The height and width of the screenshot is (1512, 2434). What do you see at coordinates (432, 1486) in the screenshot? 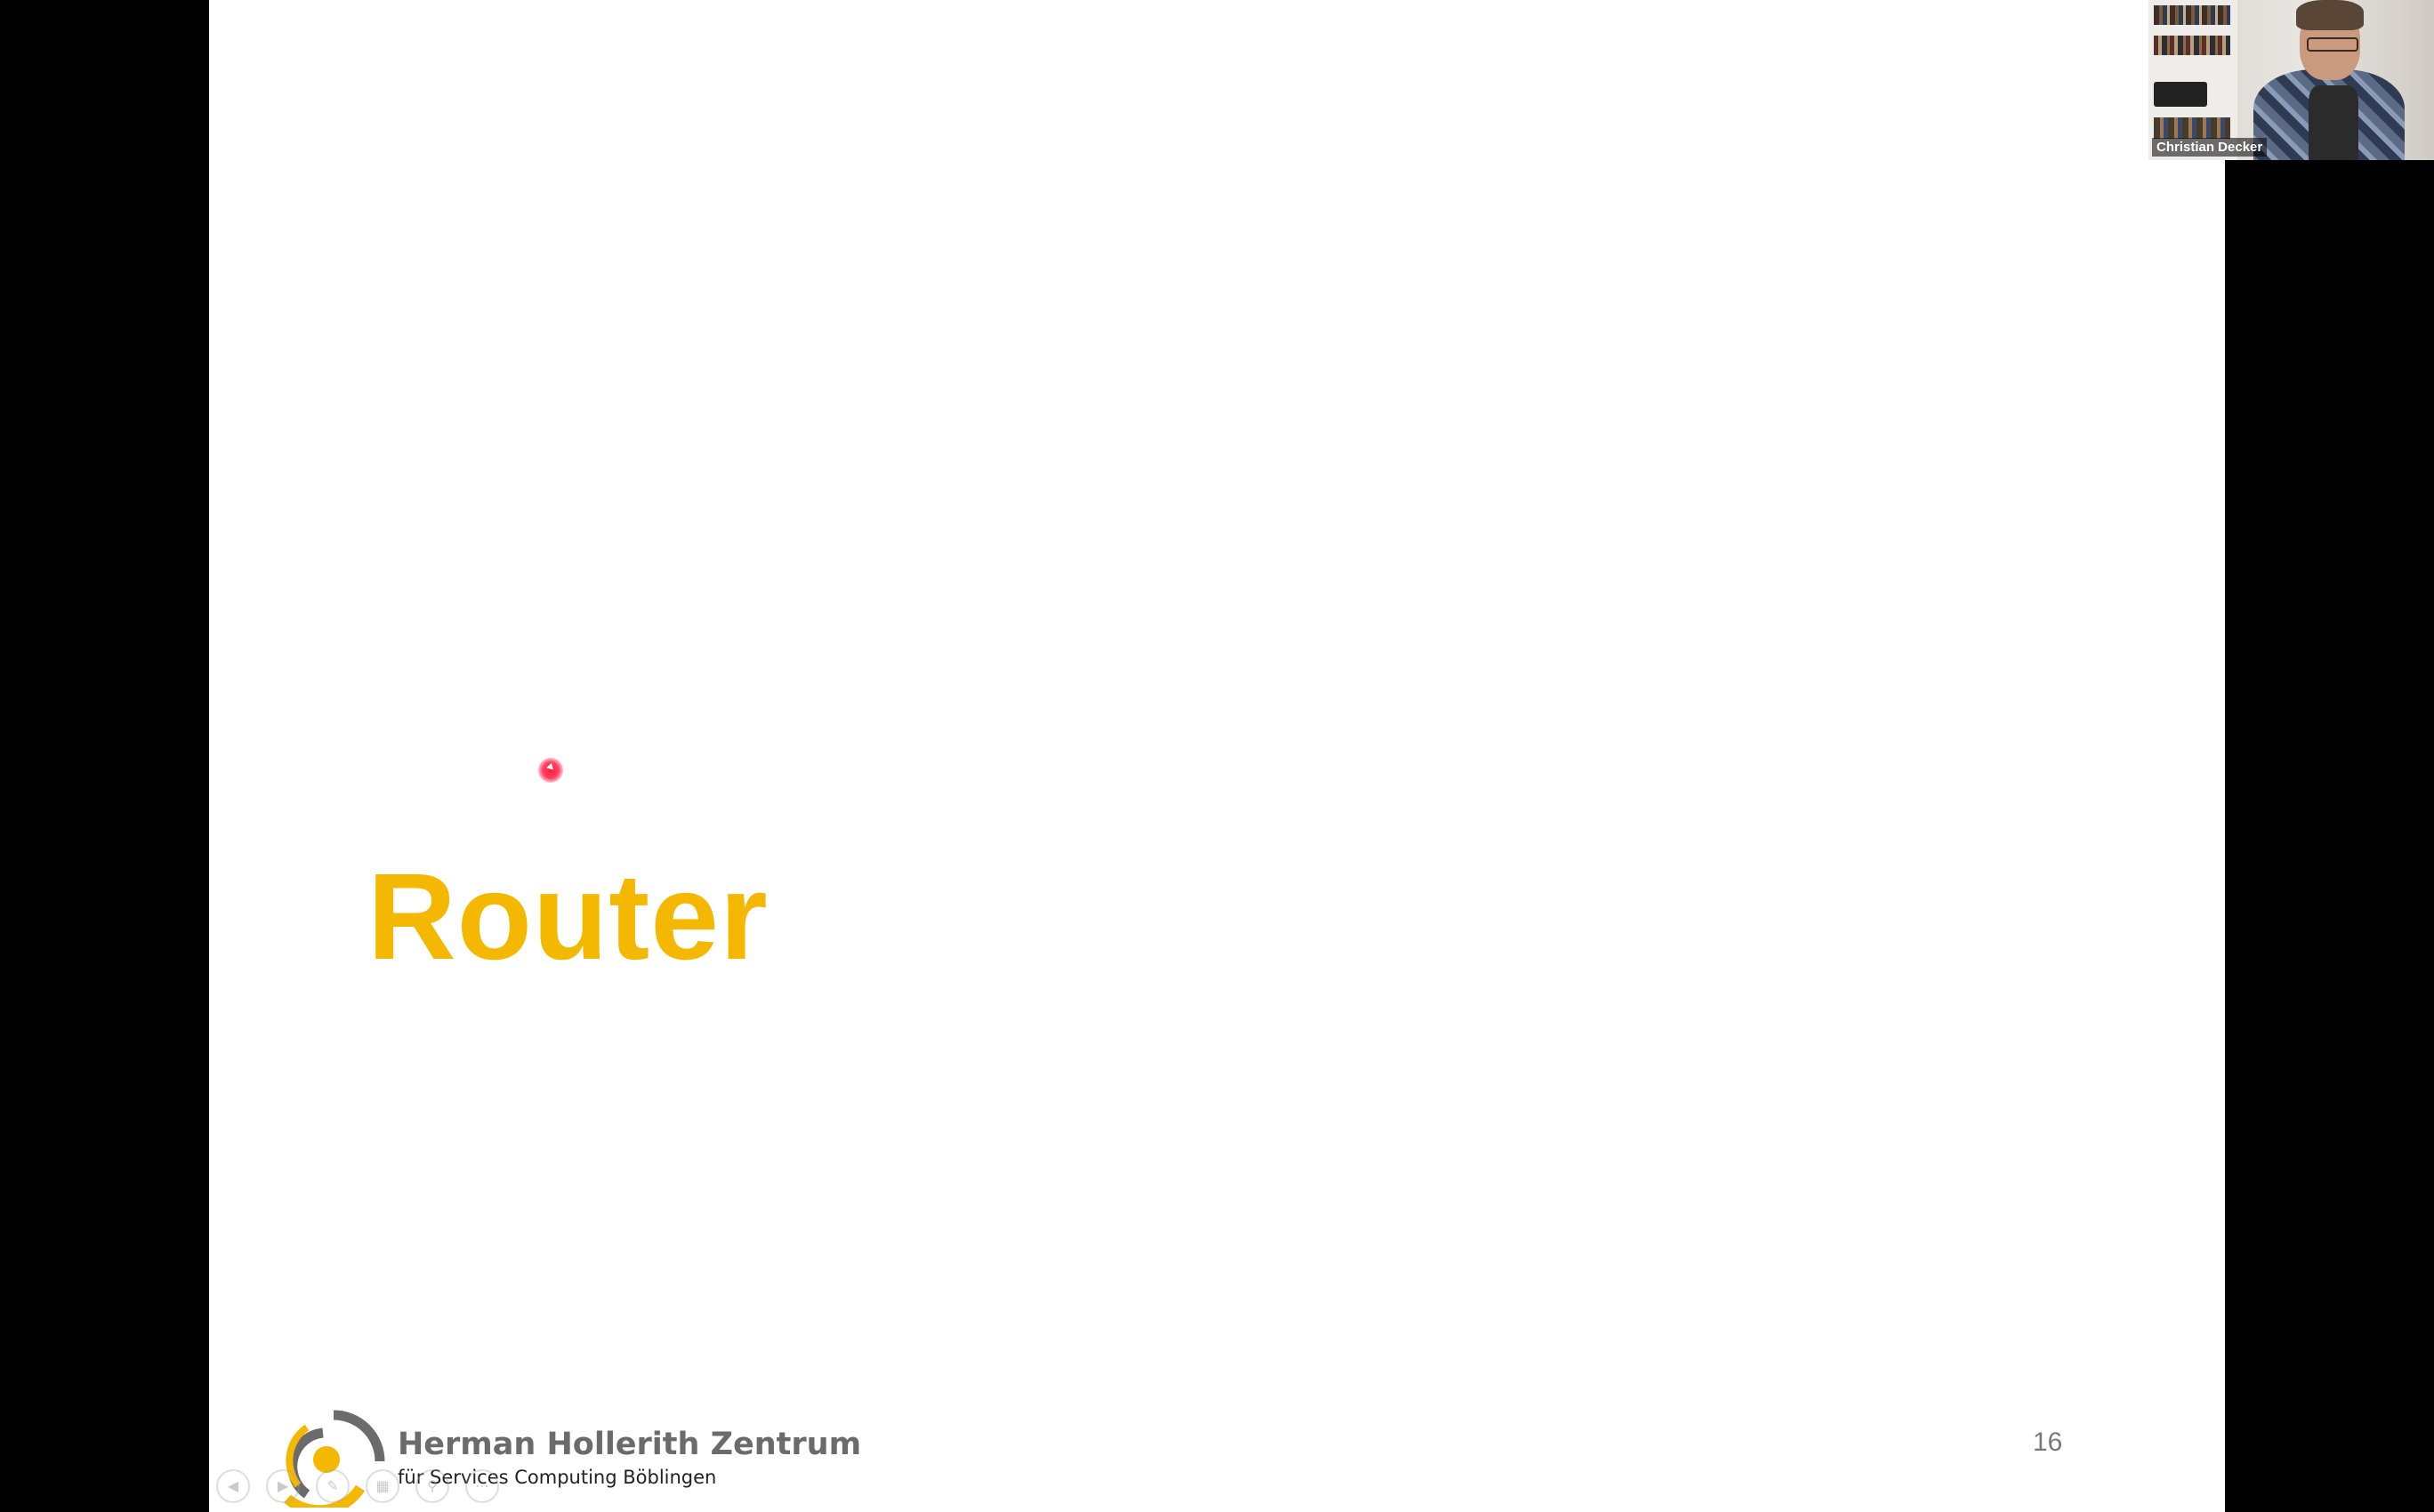
I see `zoom-icon: ⚲` at bounding box center [432, 1486].